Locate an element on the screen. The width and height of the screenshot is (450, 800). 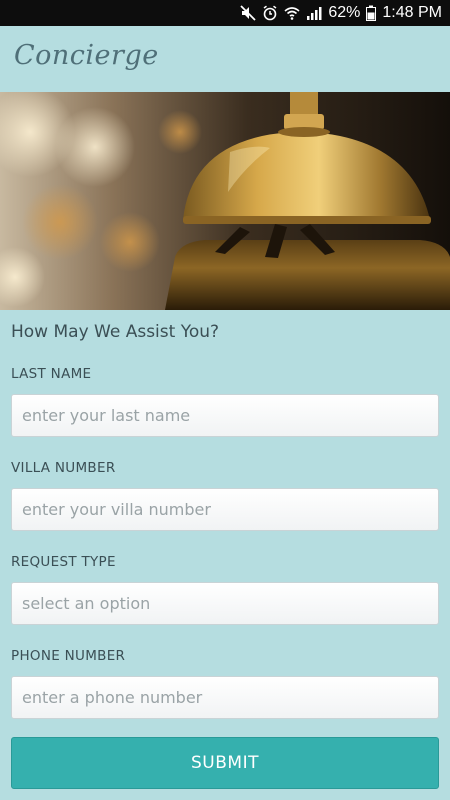
villa-number-input is located at coordinates (225, 509).